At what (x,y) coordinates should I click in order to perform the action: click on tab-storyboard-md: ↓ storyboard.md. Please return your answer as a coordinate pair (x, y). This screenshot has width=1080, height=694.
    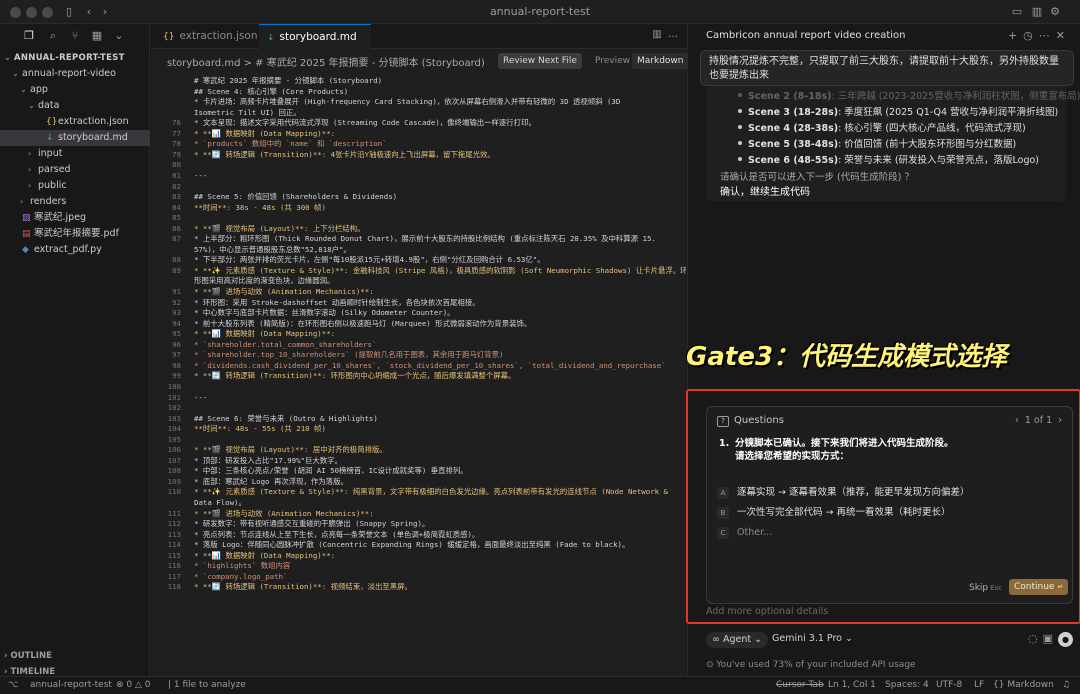
    Looking at the image, I should click on (315, 36).